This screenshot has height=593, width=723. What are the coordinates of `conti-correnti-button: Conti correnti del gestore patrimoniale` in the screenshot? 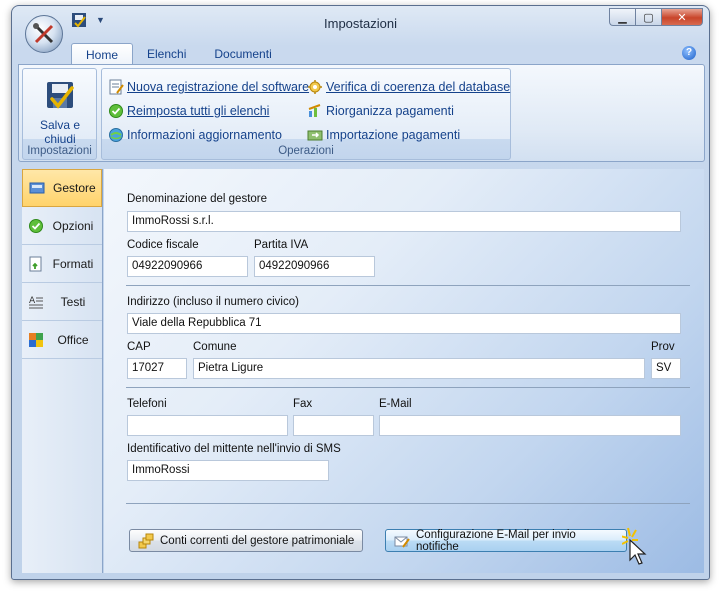 It's located at (246, 540).